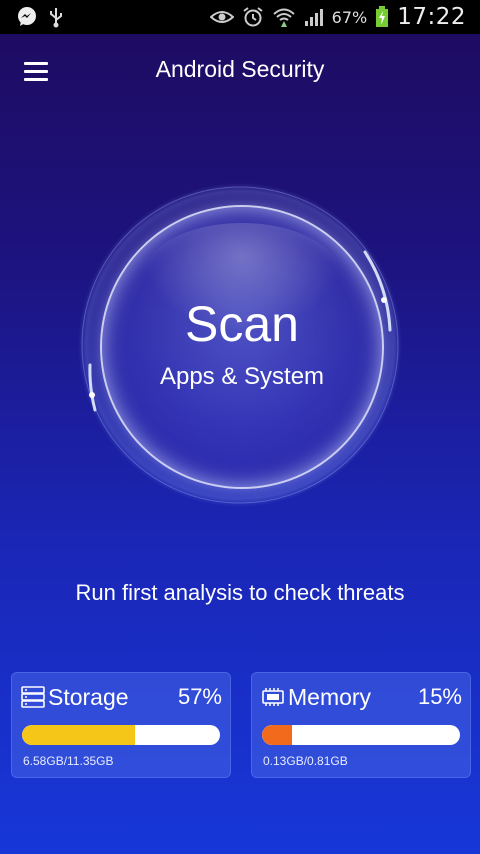 The height and width of the screenshot is (854, 480). What do you see at coordinates (361, 735) in the screenshot?
I see `memory-progress-bar` at bounding box center [361, 735].